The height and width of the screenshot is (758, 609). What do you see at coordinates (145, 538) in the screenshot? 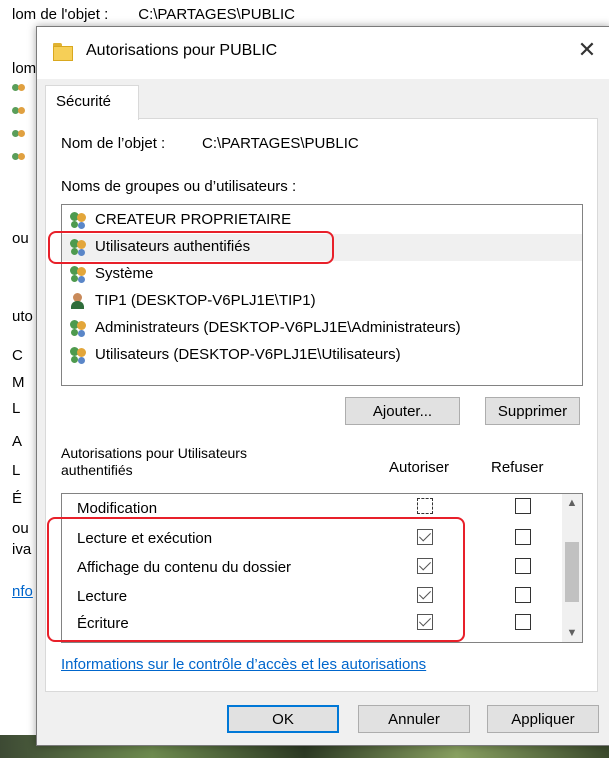
I see `permission-name: Lecture et exécution` at bounding box center [145, 538].